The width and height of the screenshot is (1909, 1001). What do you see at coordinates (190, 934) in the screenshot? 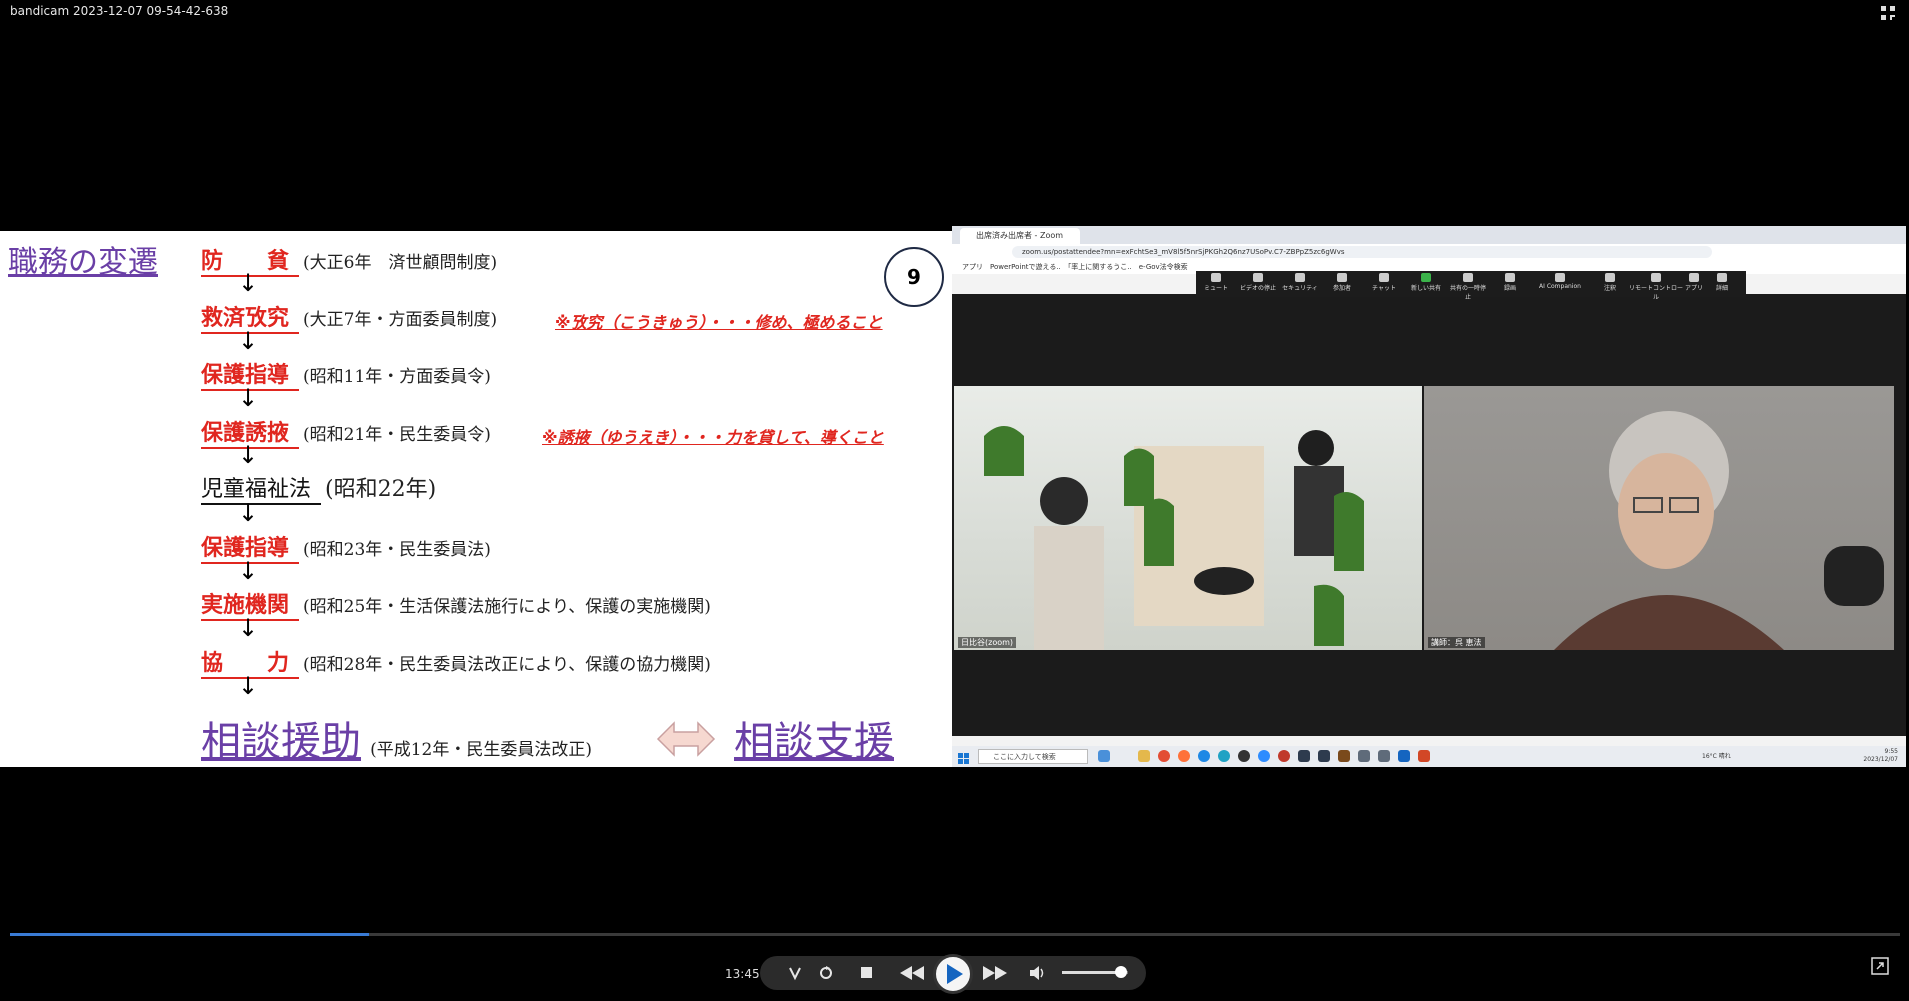
I see `seek-progress` at bounding box center [190, 934].